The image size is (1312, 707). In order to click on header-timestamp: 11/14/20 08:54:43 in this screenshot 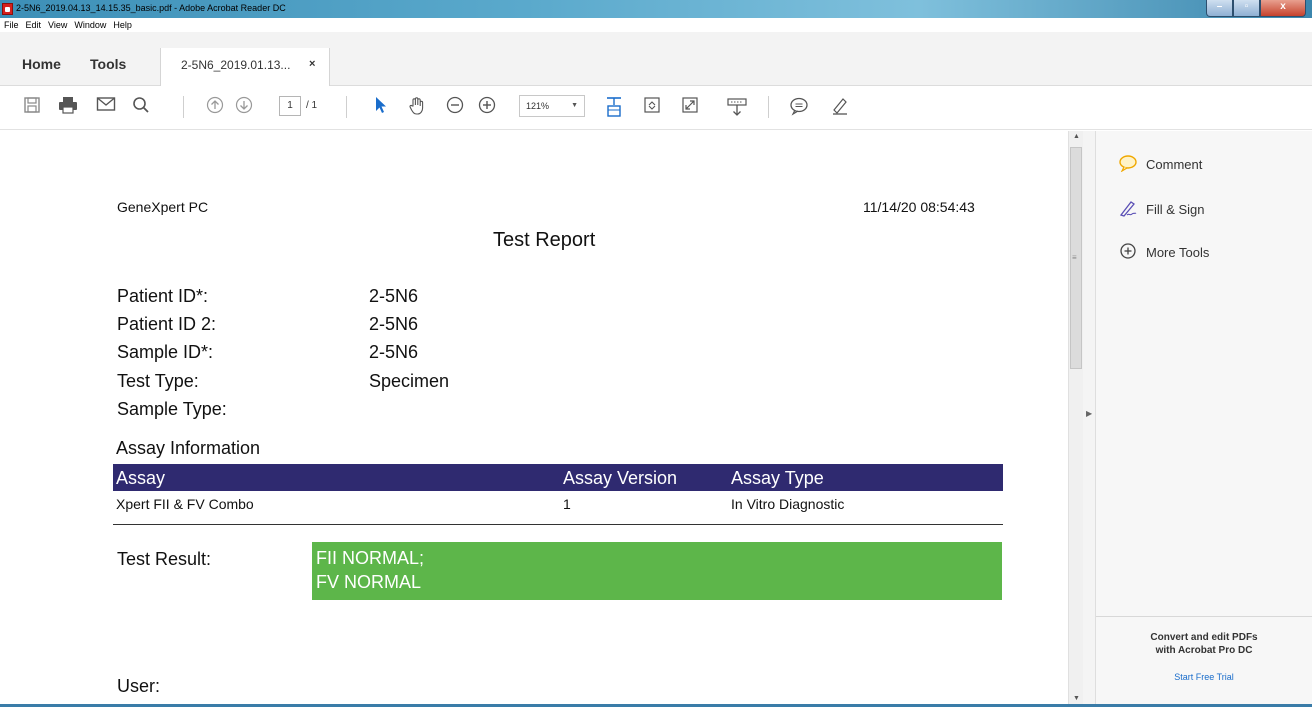, I will do `click(919, 207)`.